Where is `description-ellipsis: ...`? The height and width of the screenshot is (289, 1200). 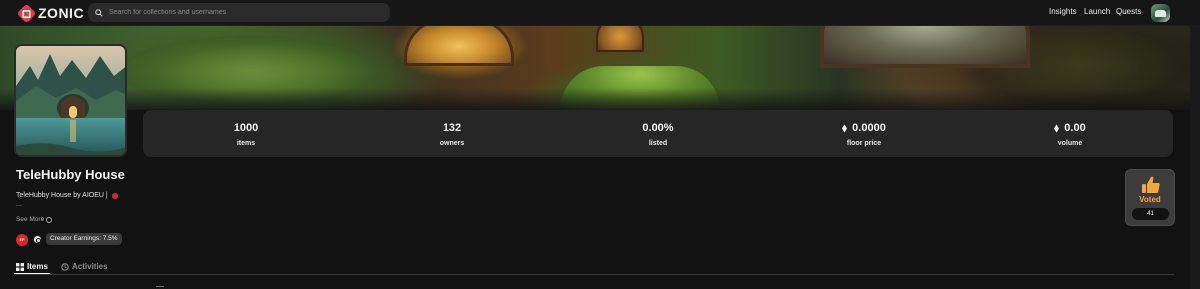 description-ellipsis: ... is located at coordinates (19, 204).